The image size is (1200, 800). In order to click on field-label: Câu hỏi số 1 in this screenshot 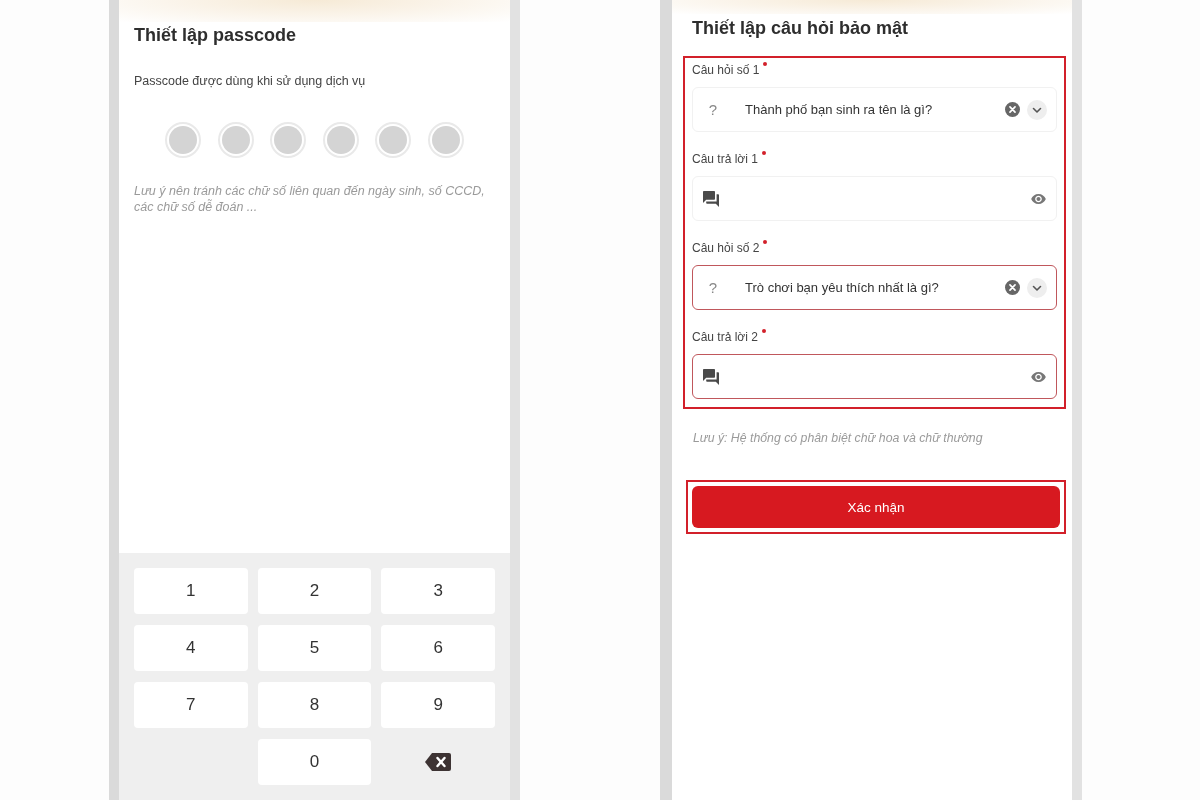, I will do `click(726, 70)`.